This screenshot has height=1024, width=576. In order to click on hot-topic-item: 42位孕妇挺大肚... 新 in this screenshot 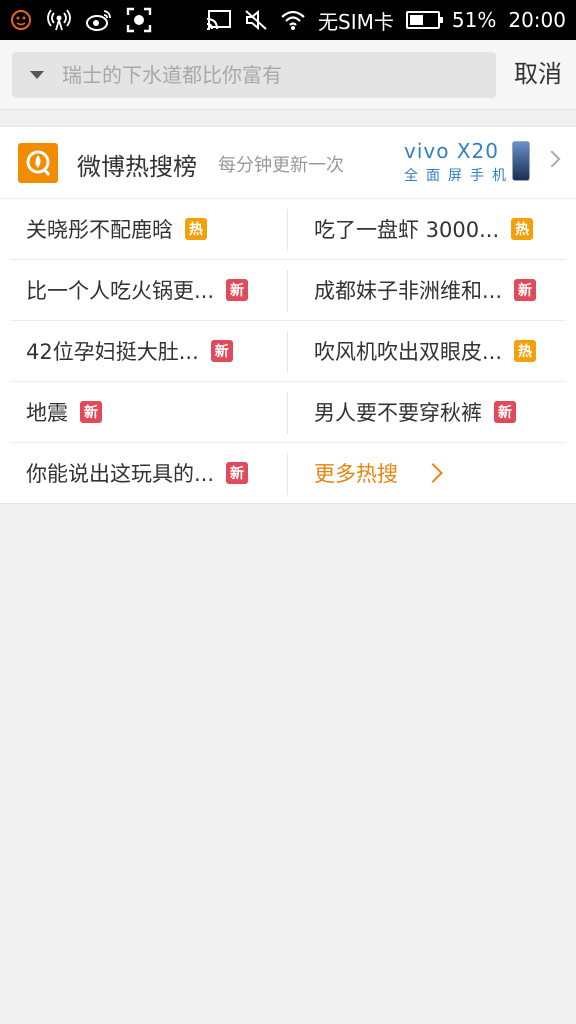, I will do `click(151, 351)`.